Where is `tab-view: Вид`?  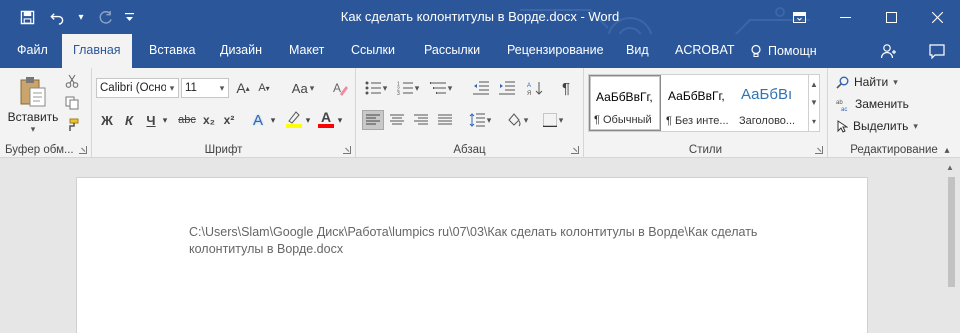 tab-view: Вид is located at coordinates (637, 51).